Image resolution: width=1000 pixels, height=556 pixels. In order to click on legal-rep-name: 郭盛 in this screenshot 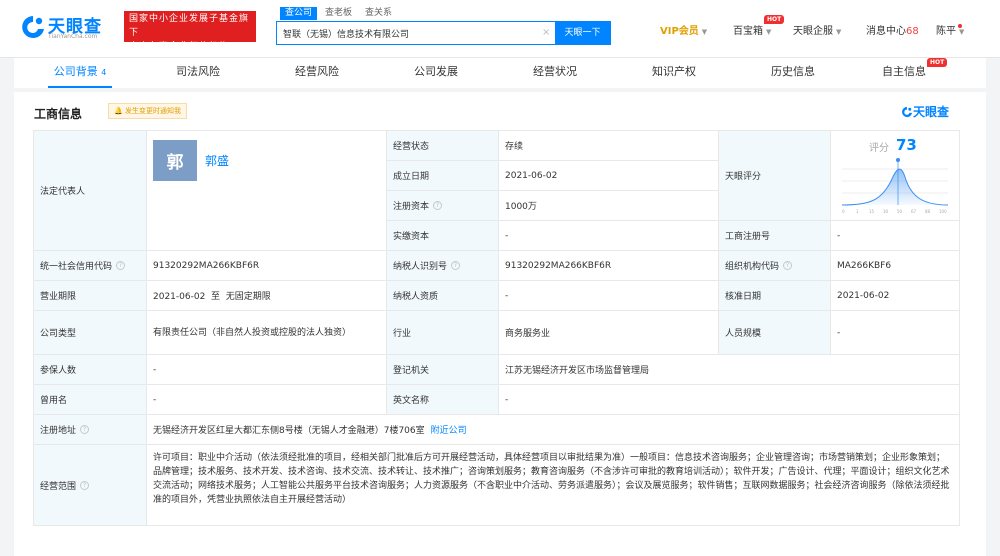, I will do `click(217, 160)`.